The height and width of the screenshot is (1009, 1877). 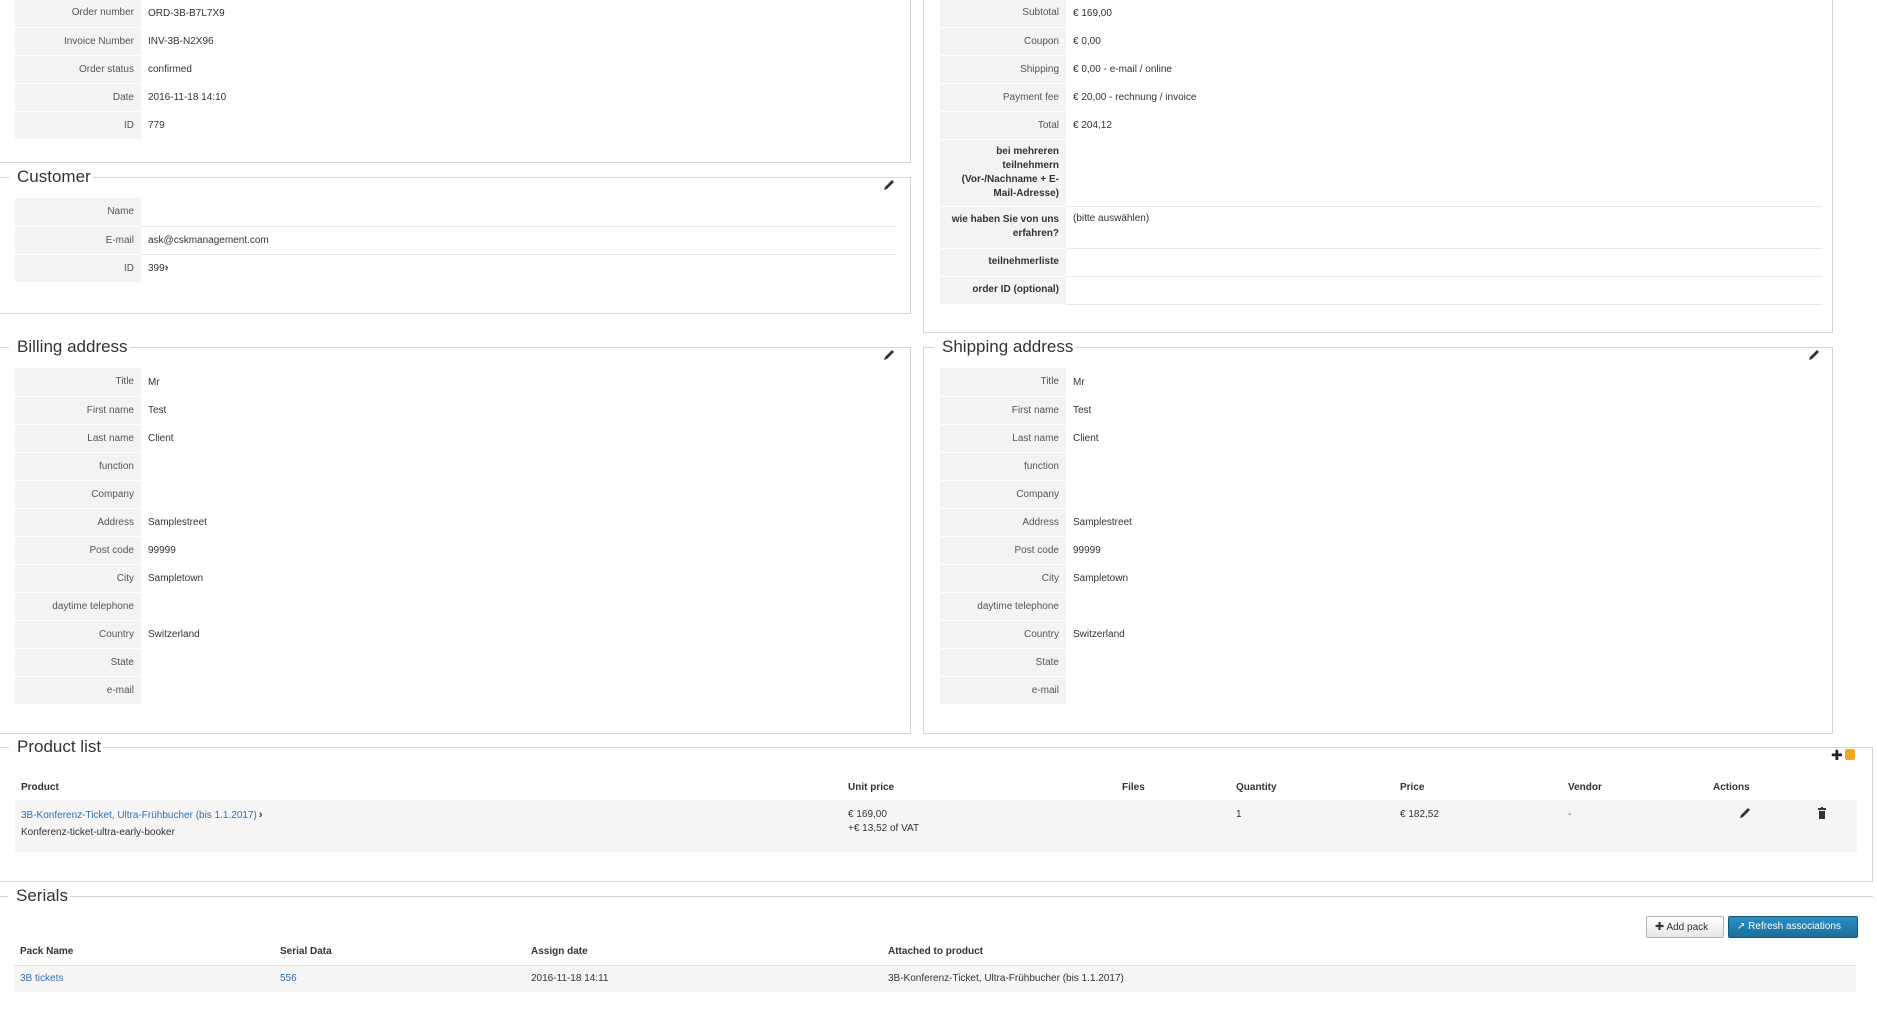 I want to click on product-vat: +€ 13,52 of VAT, so click(x=884, y=828).